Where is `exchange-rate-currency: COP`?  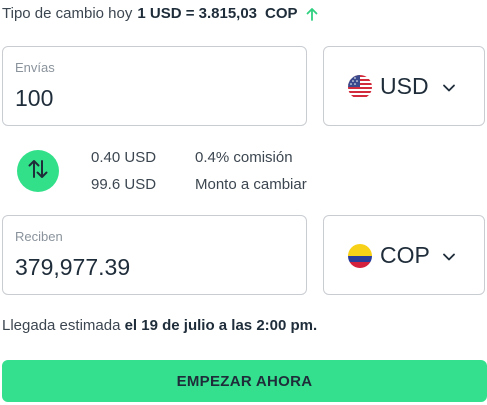 exchange-rate-currency: COP is located at coordinates (281, 13).